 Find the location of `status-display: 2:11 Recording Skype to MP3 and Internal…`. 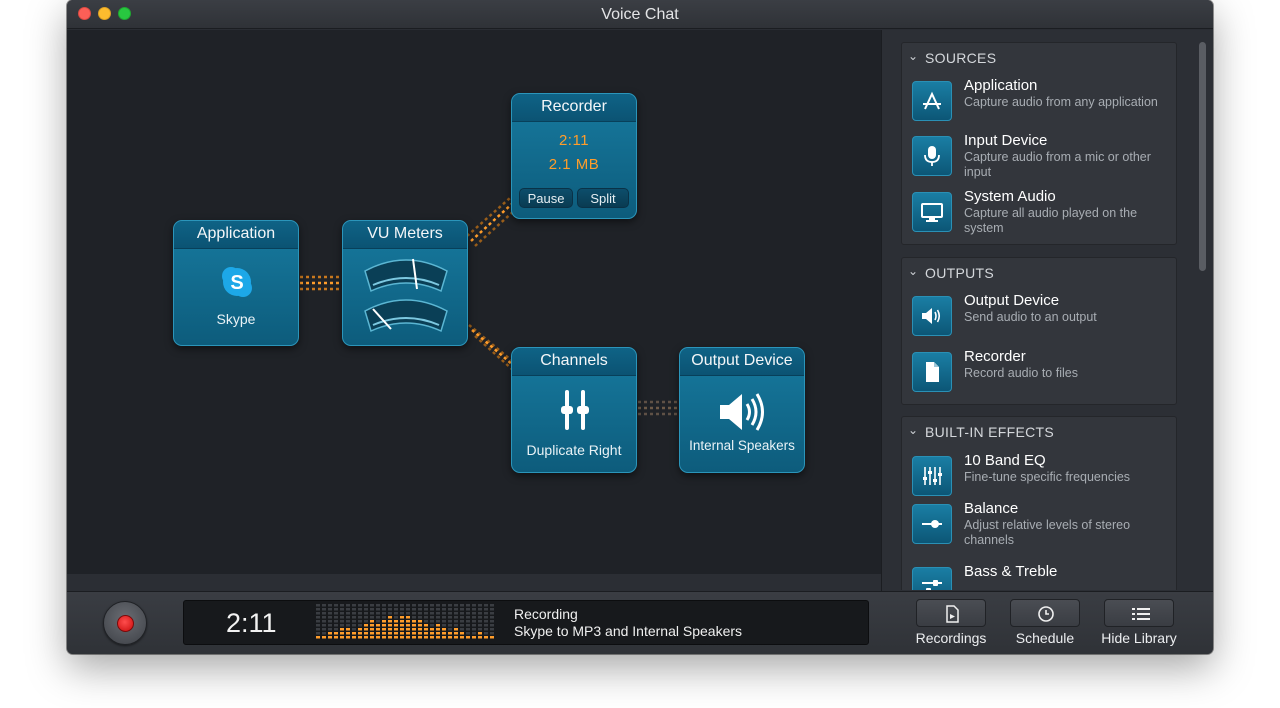

status-display: 2:11 Recording Skype to MP3 and Internal… is located at coordinates (526, 622).